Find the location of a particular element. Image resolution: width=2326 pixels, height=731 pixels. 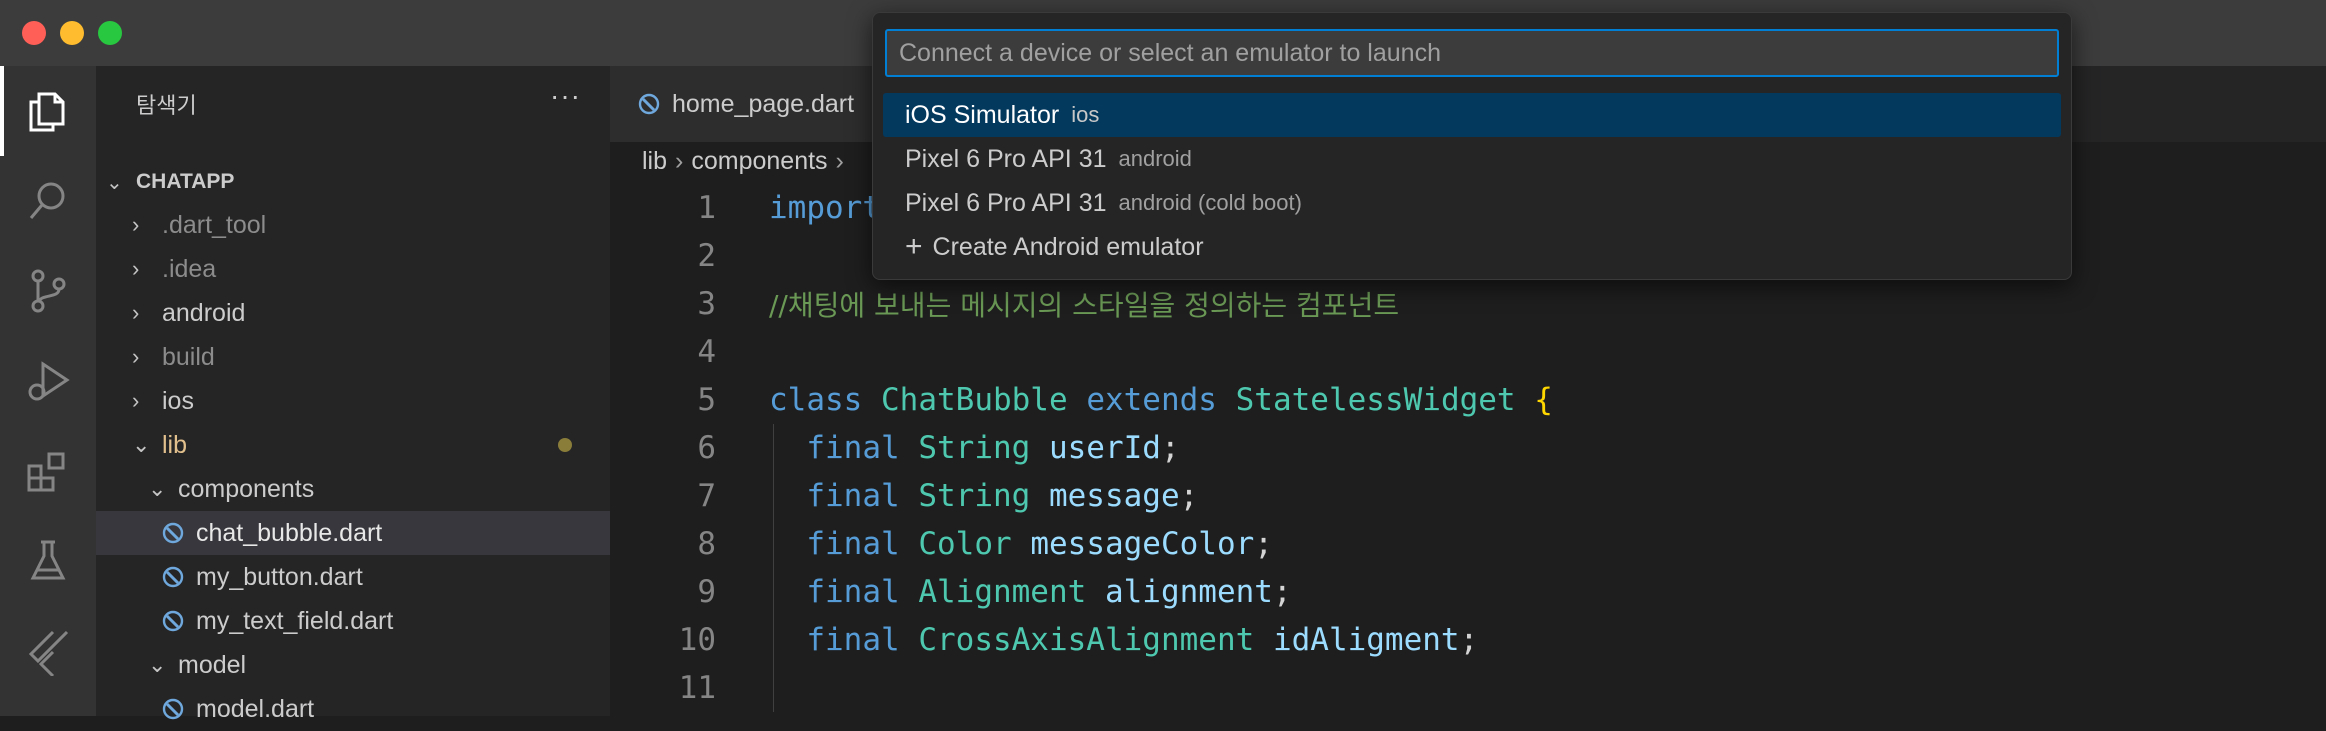

breadcrumb-lib: lib is located at coordinates (654, 161).